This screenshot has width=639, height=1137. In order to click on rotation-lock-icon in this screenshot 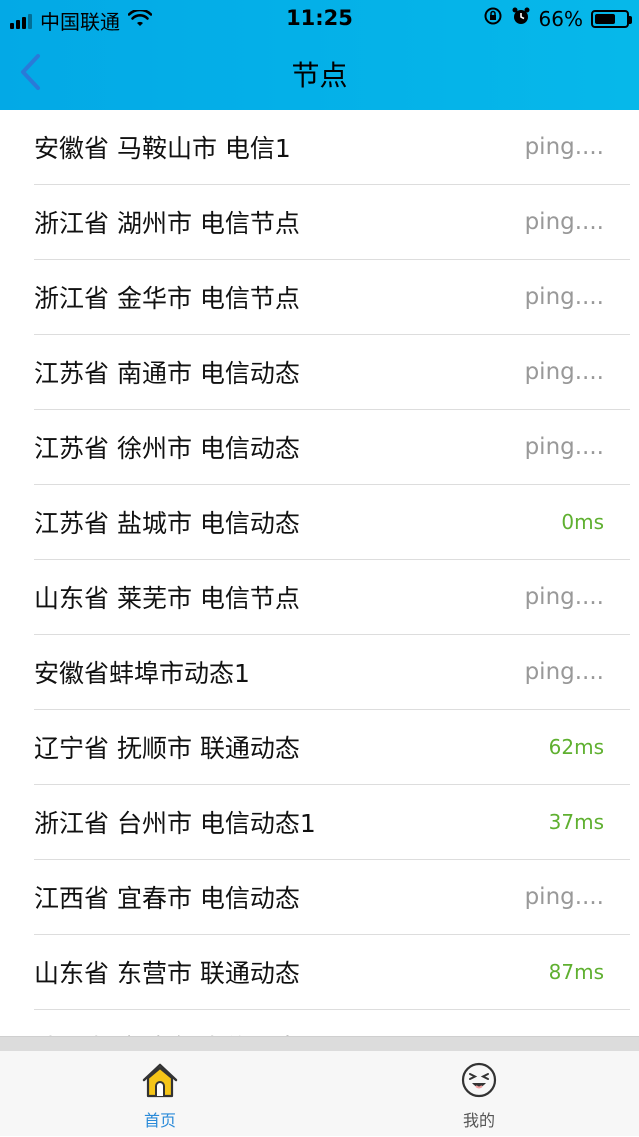, I will do `click(493, 18)`.